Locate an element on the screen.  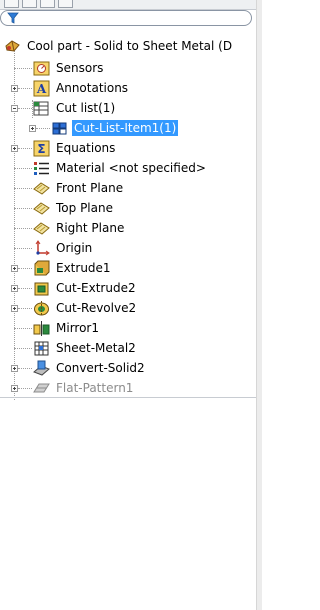
tree-item-cut-revolve2: Cut-Revolve2 is located at coordinates (85, 308).